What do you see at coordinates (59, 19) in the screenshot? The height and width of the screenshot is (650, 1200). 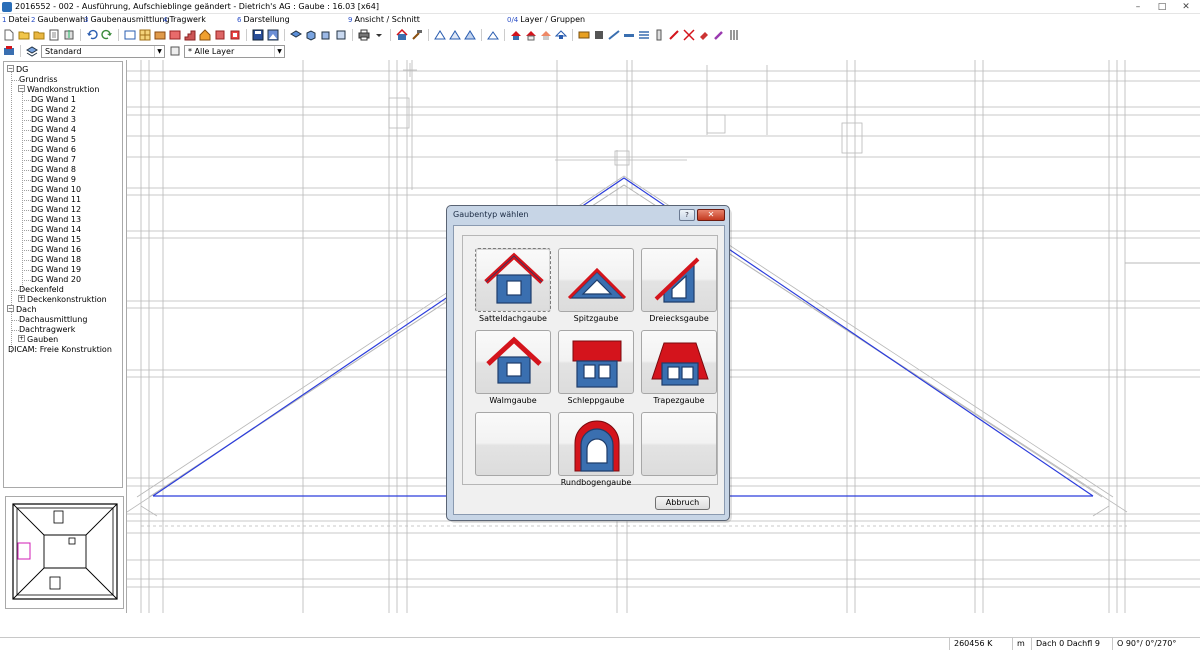 I see `menu-gaubenwahl: 2 Gaubenwahl` at bounding box center [59, 19].